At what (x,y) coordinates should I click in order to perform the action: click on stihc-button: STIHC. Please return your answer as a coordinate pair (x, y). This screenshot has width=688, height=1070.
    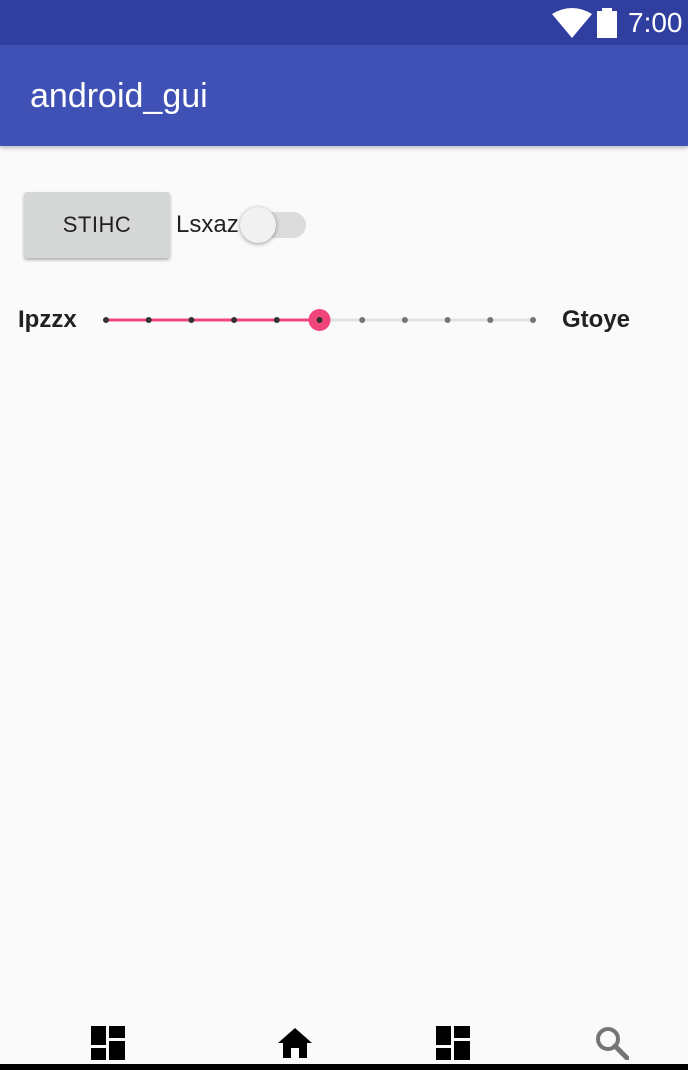
    Looking at the image, I should click on (97, 225).